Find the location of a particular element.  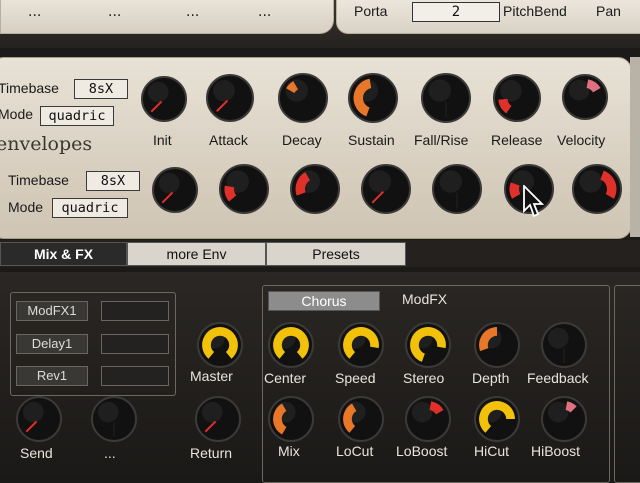

center-knob is located at coordinates (291, 345).